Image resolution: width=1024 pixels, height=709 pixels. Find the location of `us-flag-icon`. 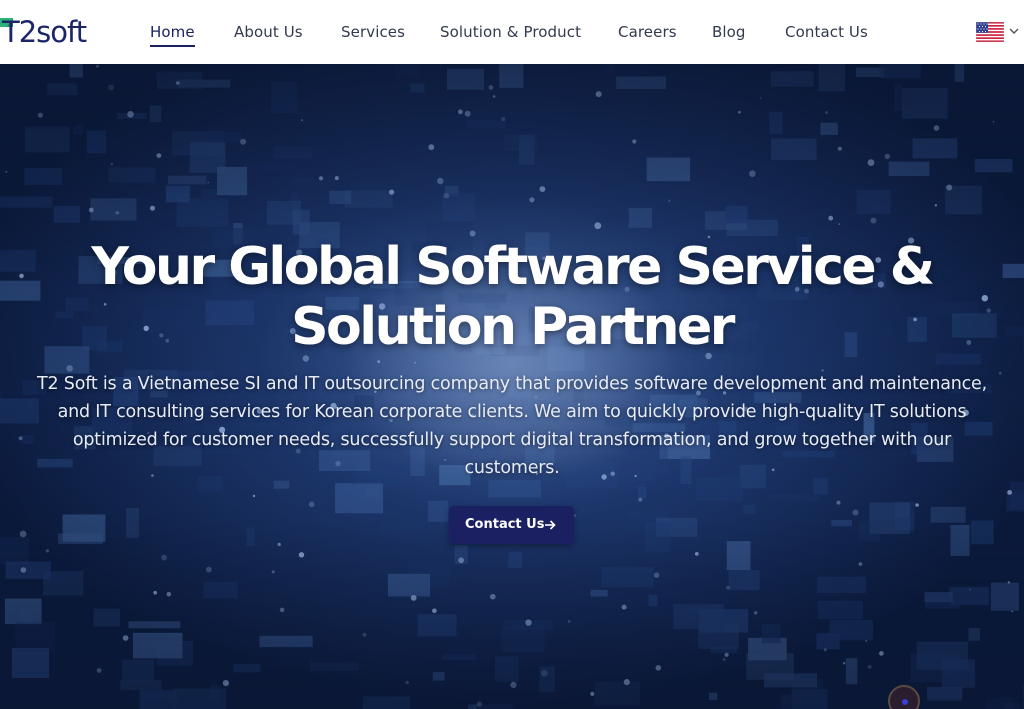

us-flag-icon is located at coordinates (990, 32).